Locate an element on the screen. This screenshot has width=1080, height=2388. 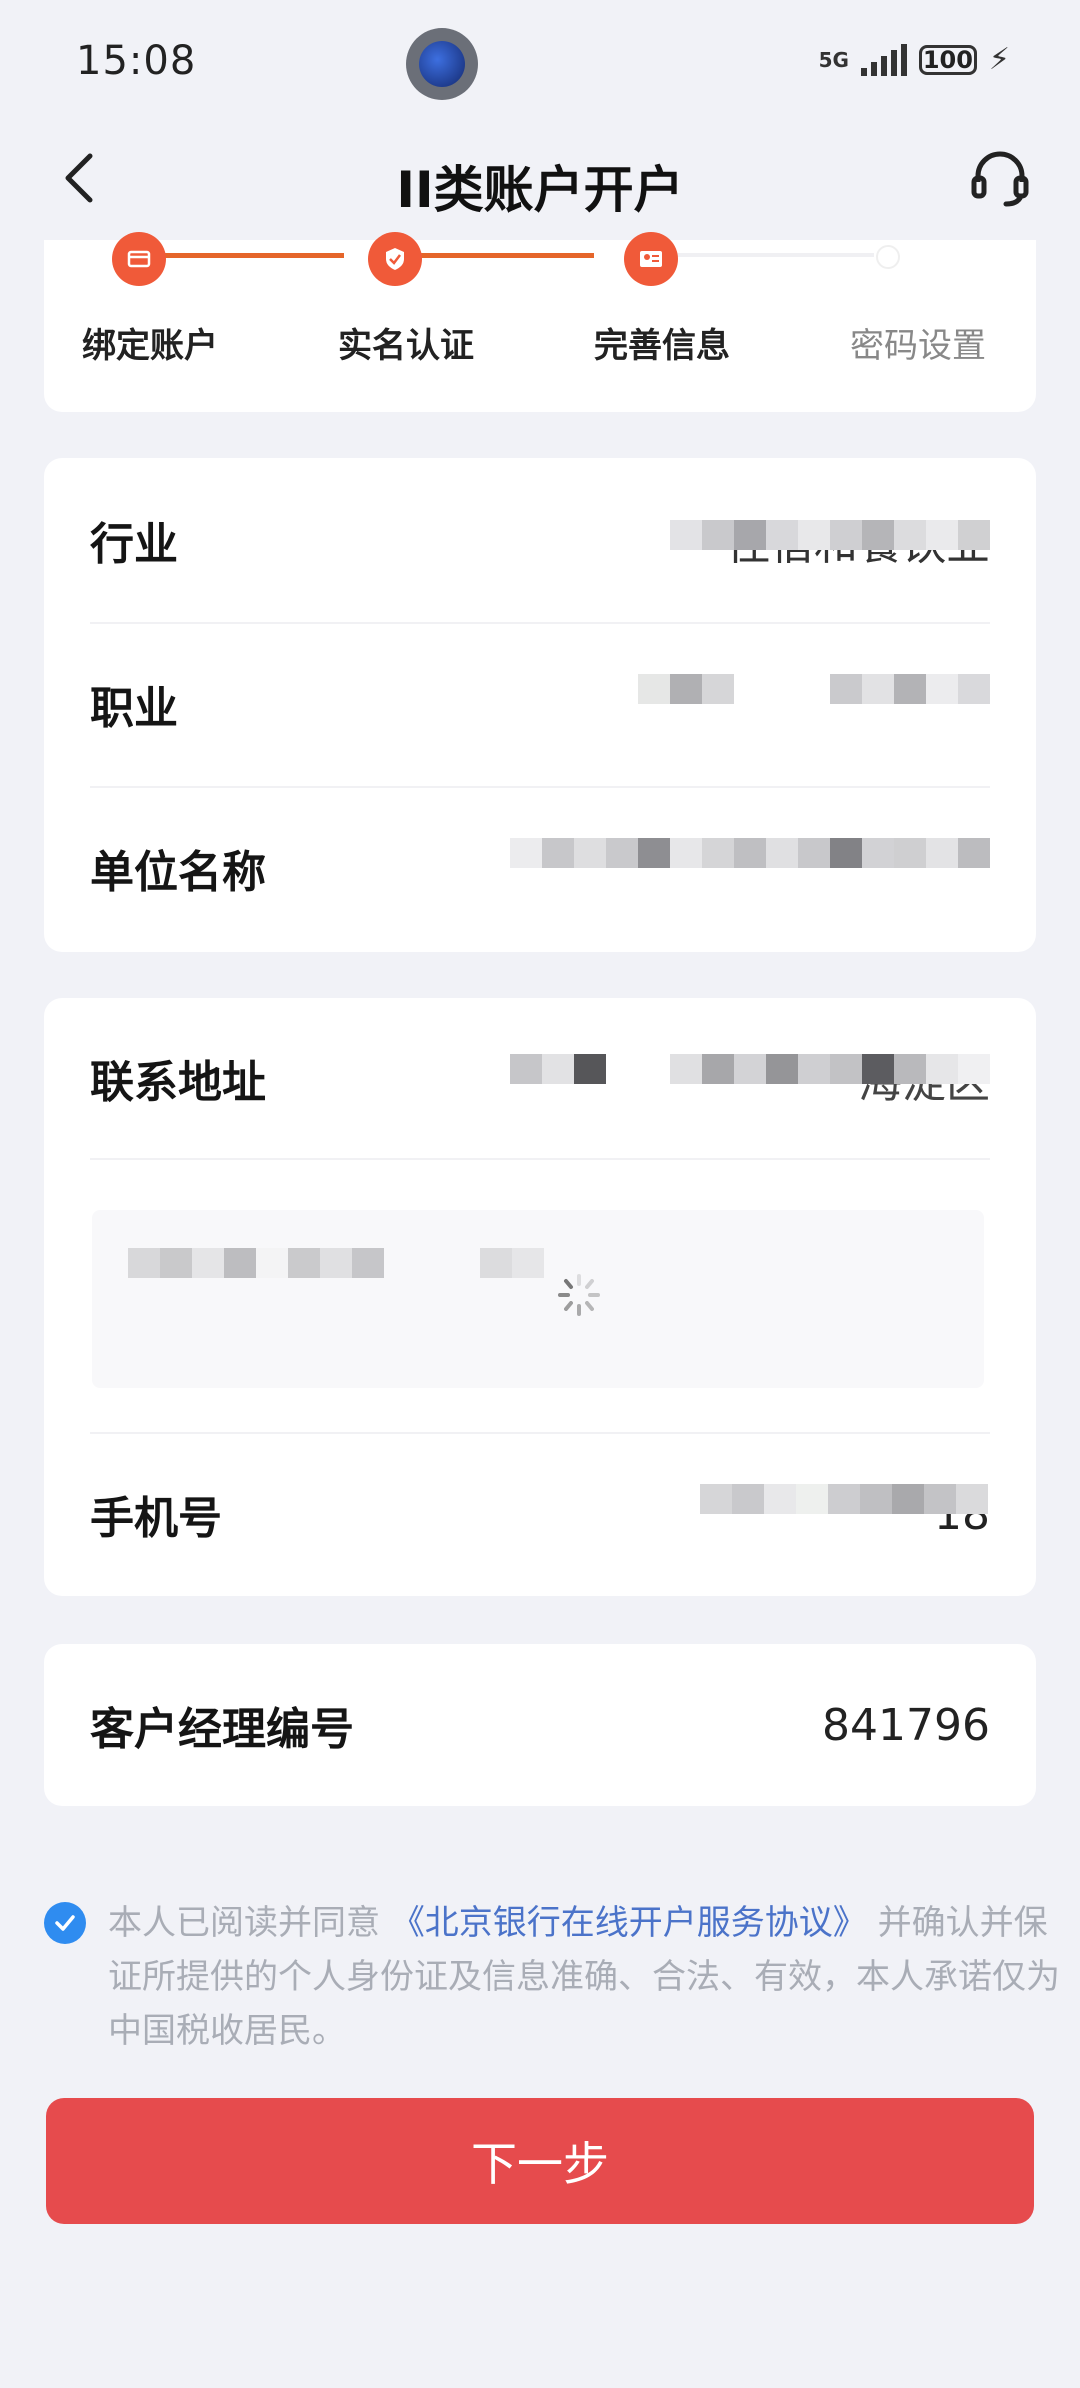
progress-steps: 绑定账户 实名认证 完善信息 密码设置 is located at coordinates (540, 322).